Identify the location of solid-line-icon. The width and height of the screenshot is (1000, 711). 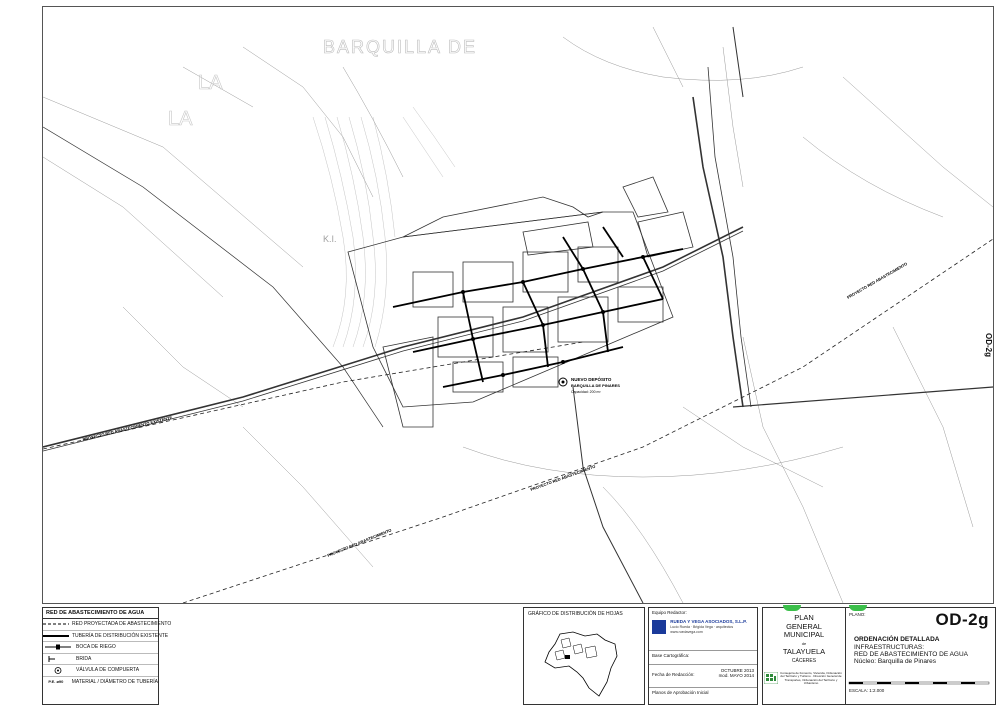
(56, 636).